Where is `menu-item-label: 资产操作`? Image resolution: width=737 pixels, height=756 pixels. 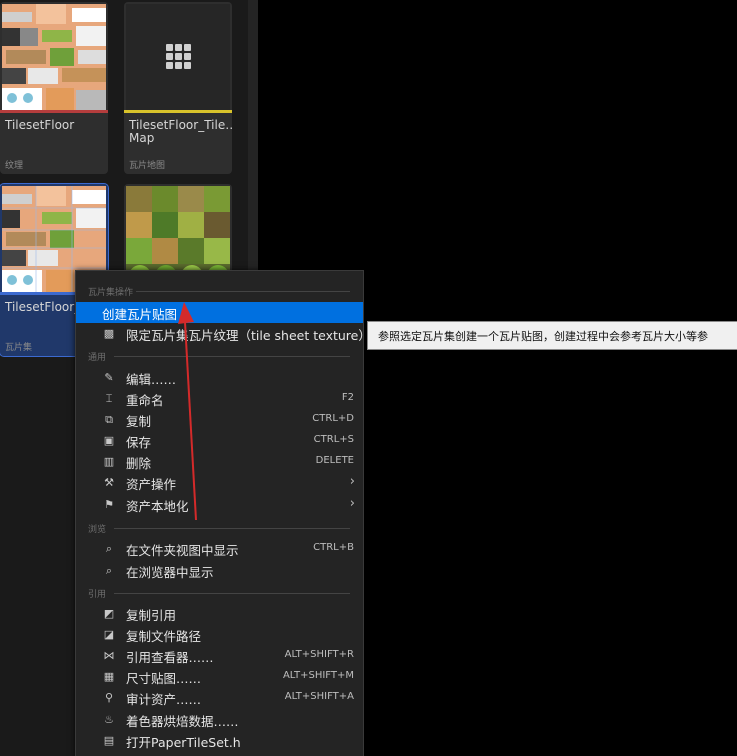
menu-item-label: 资产操作 is located at coordinates (151, 484).